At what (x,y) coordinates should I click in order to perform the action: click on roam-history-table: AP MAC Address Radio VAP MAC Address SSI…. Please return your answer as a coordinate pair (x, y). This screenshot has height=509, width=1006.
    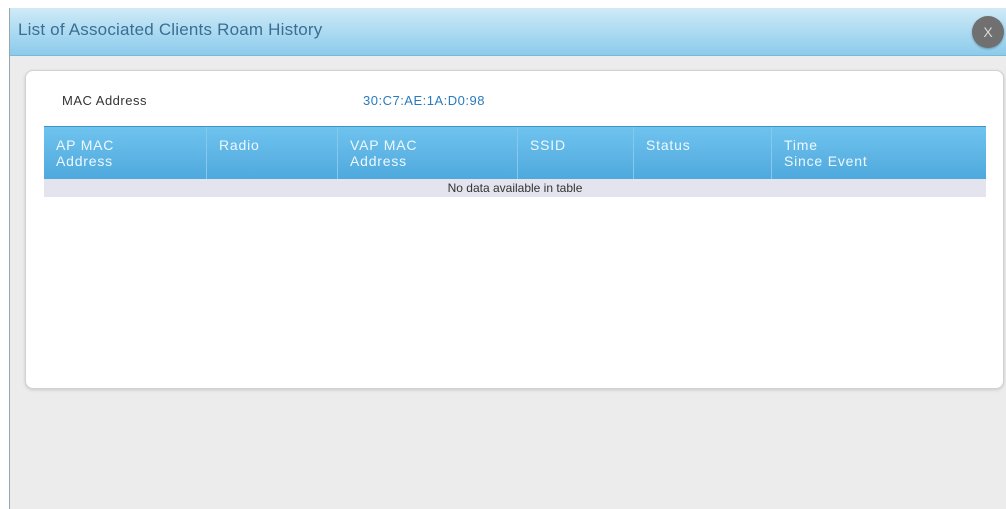
    Looking at the image, I should click on (515, 161).